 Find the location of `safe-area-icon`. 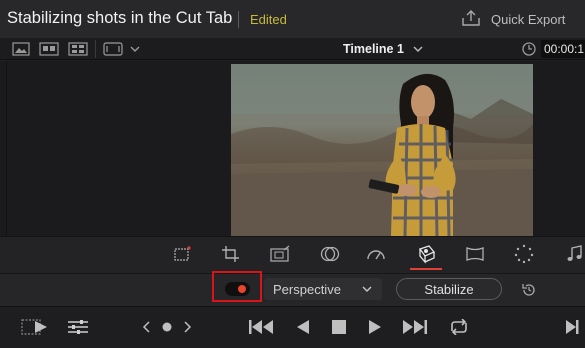

safe-area-icon is located at coordinates (113, 49).